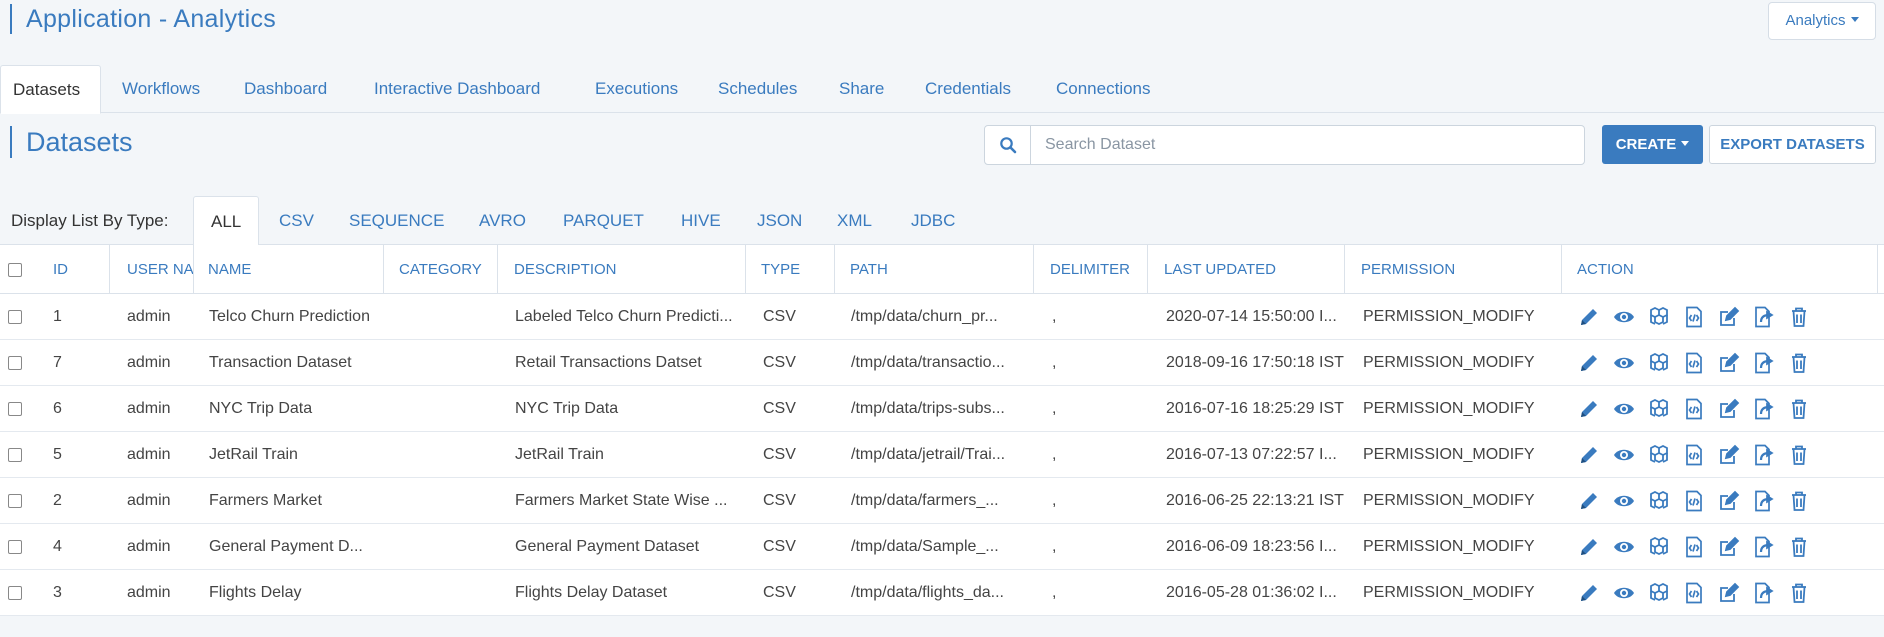  What do you see at coordinates (502, 220) in the screenshot?
I see `type-tab-avro: AVRO` at bounding box center [502, 220].